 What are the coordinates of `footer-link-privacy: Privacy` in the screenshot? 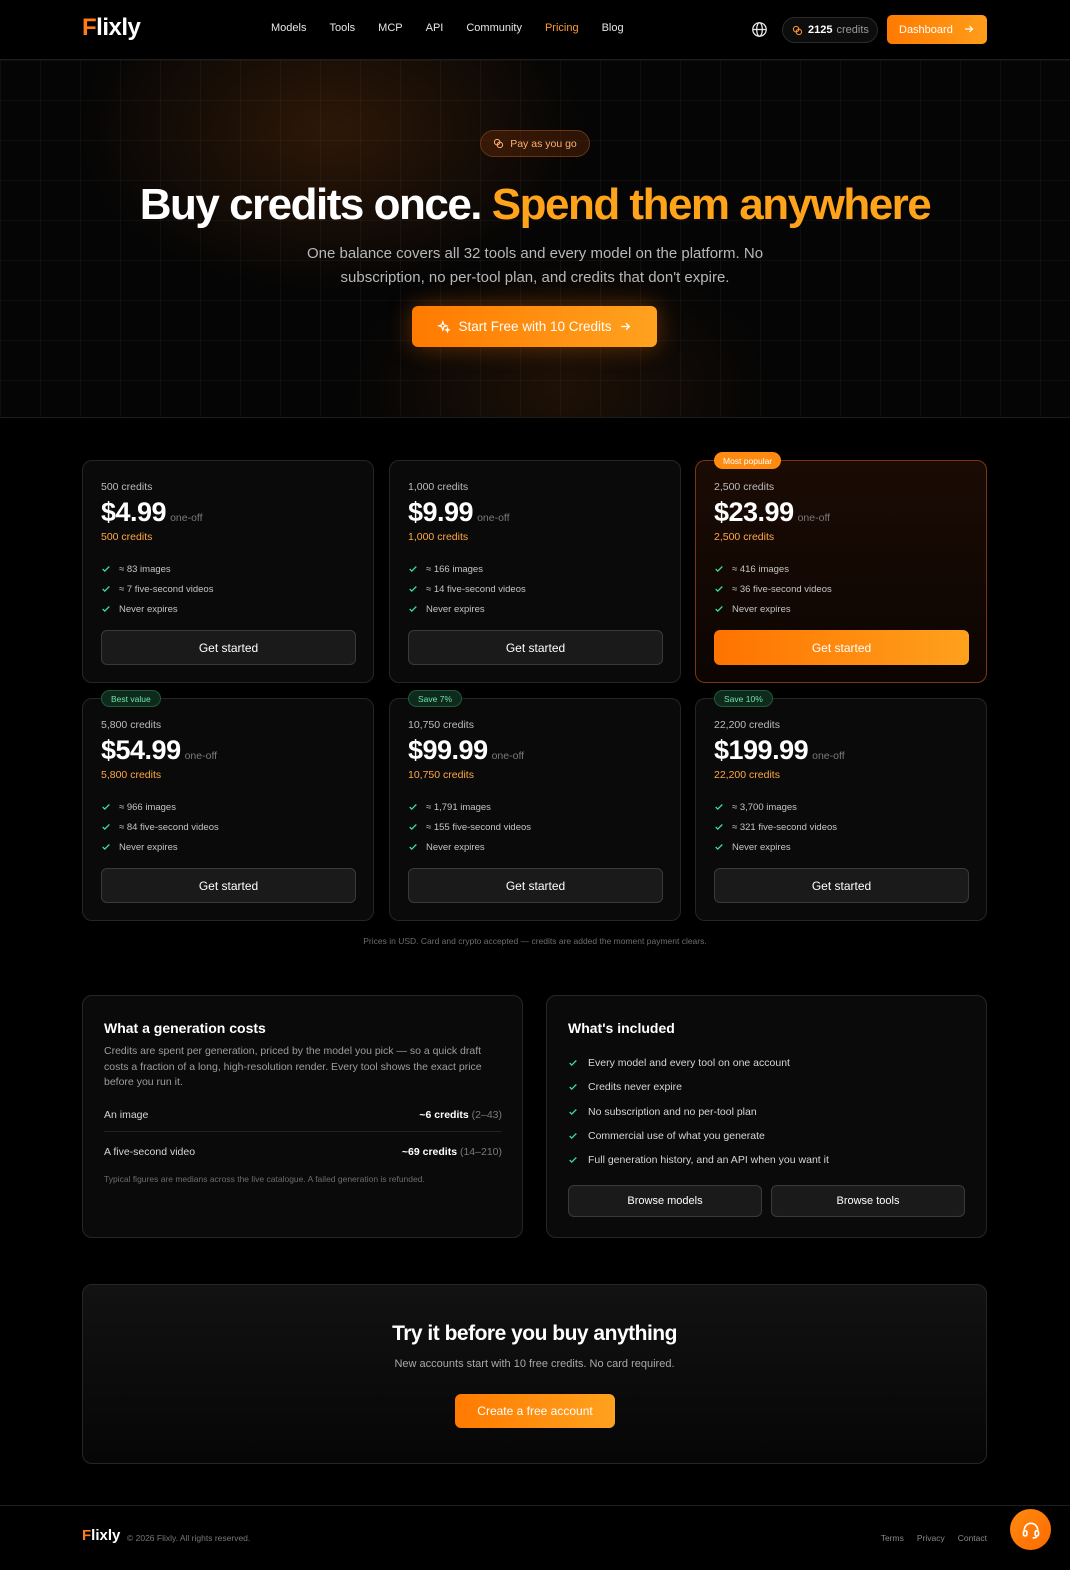 It's located at (931, 1538).